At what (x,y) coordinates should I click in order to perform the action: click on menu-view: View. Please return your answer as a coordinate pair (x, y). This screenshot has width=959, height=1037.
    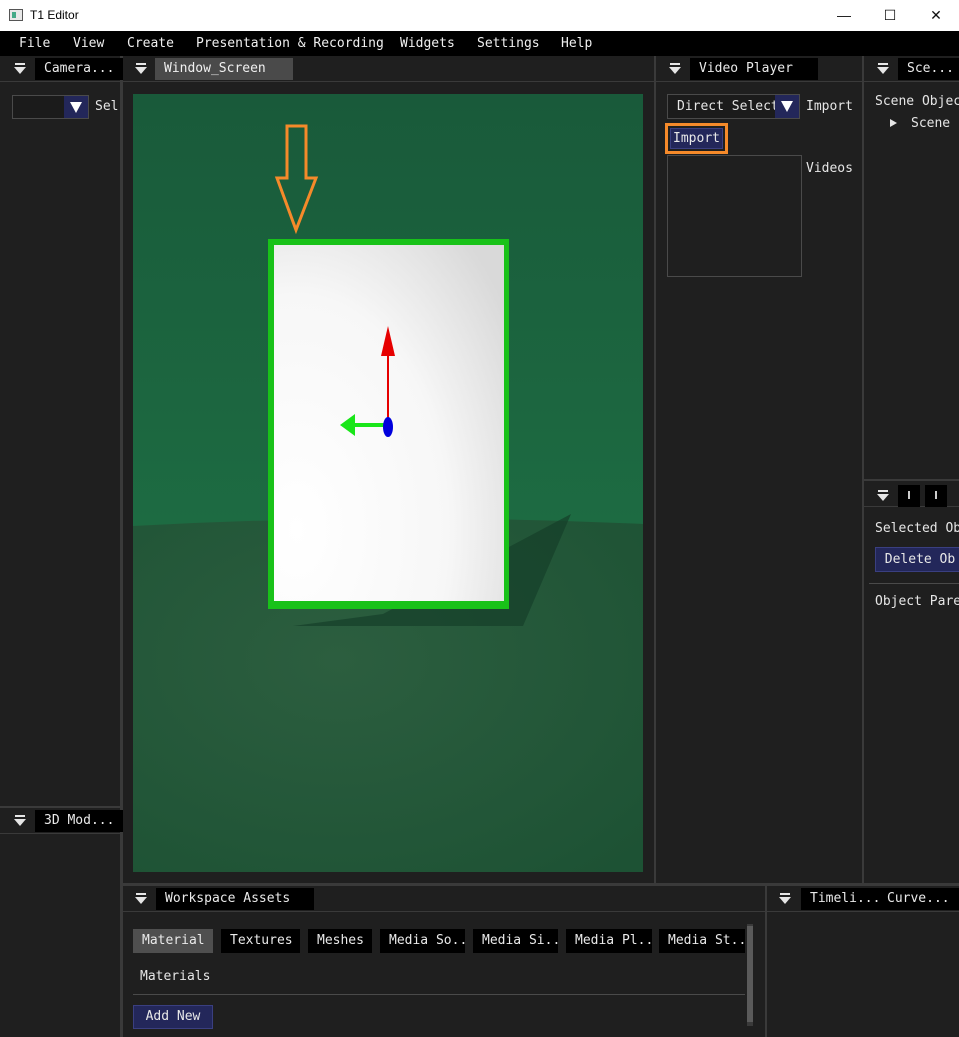
    Looking at the image, I should click on (88, 43).